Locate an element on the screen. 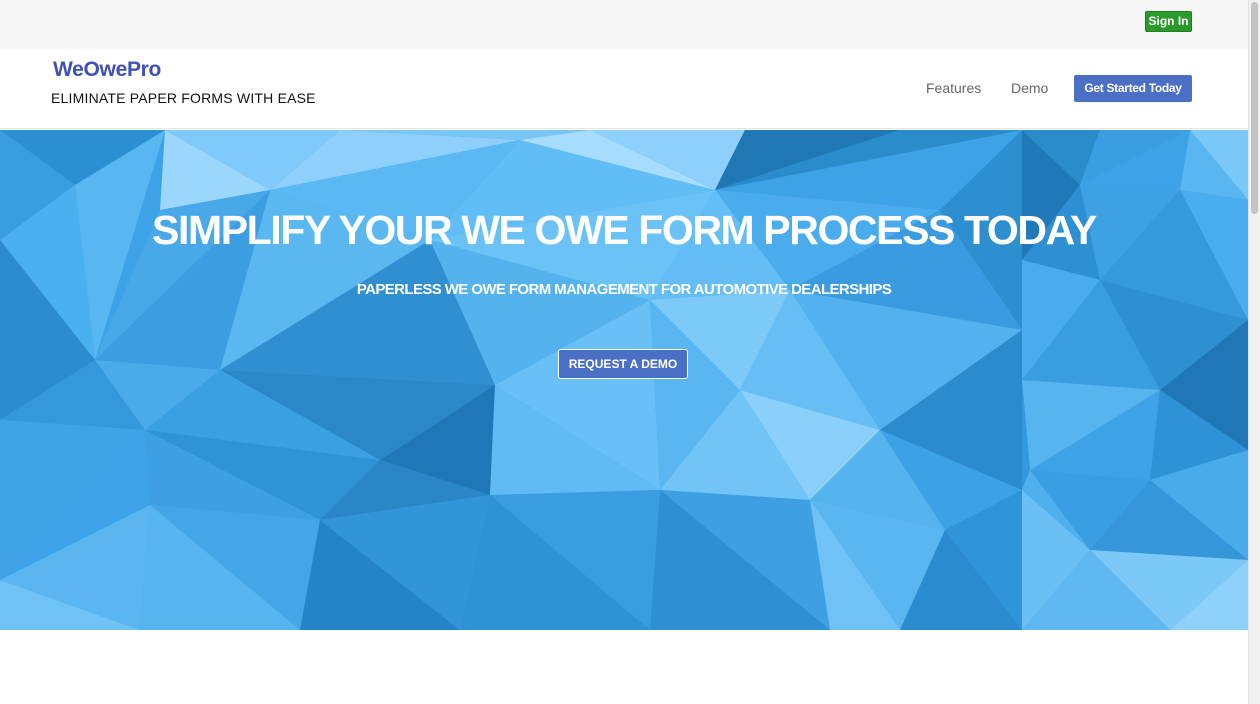 The width and height of the screenshot is (1260, 704). scrollbar-thumb is located at coordinates (1254, 108).